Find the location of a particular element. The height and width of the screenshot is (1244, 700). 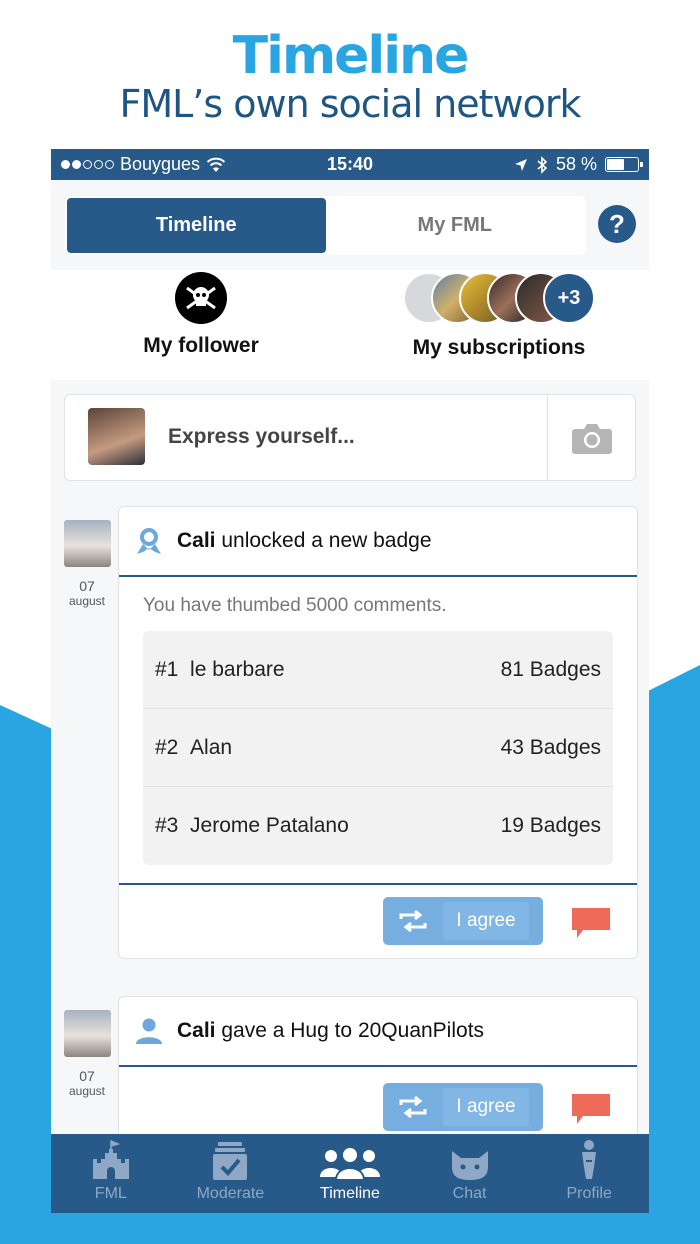

tab-label: Profile is located at coordinates (589, 1193).